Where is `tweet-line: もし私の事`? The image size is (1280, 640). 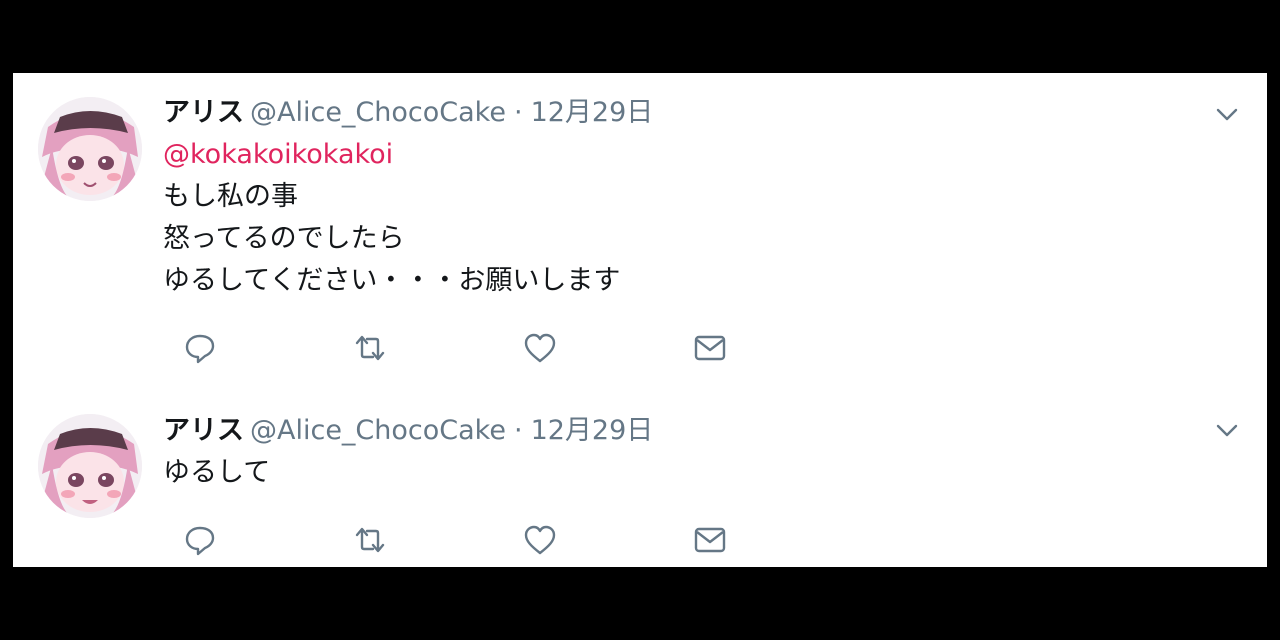
tweet-line: もし私の事 is located at coordinates (230, 196).